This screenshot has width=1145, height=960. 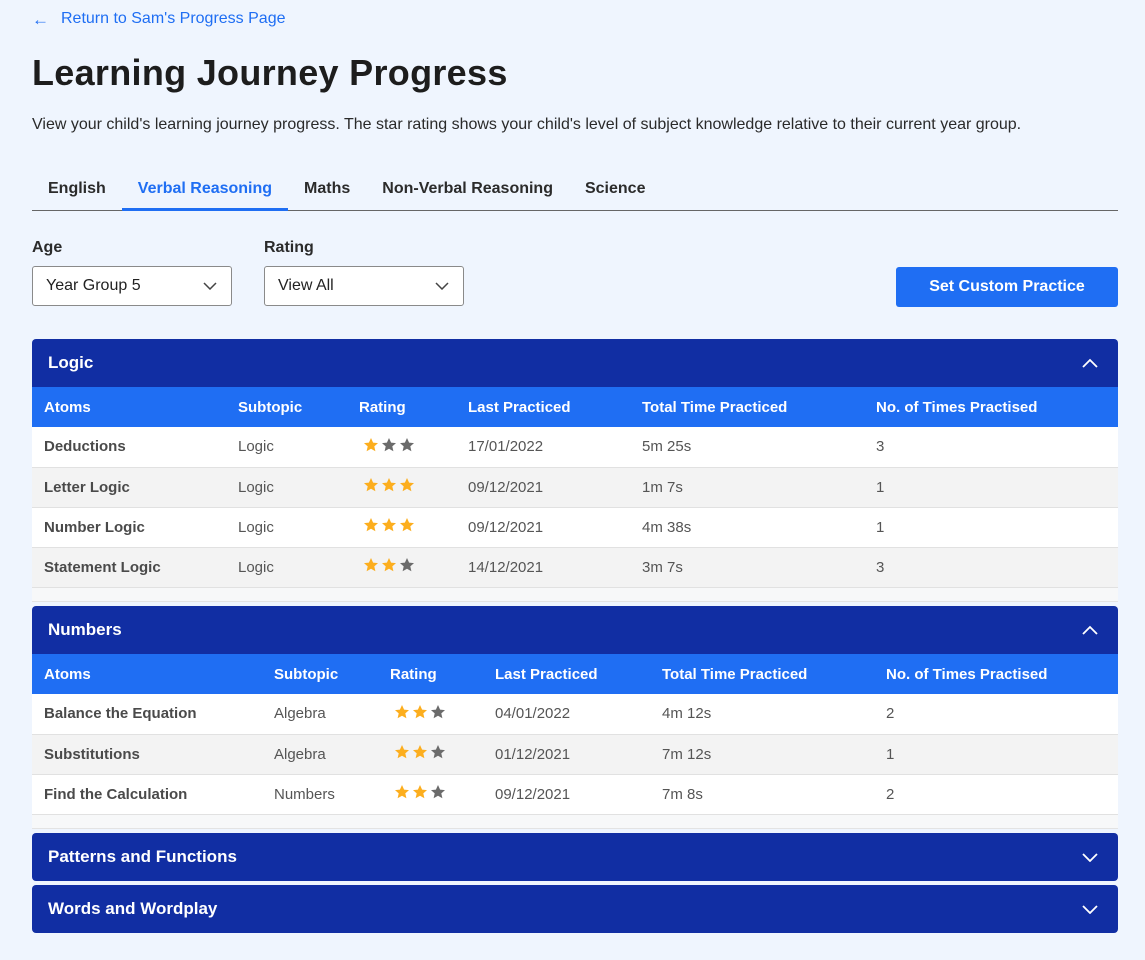 I want to click on section-header: Patterns and Functions, so click(x=575, y=857).